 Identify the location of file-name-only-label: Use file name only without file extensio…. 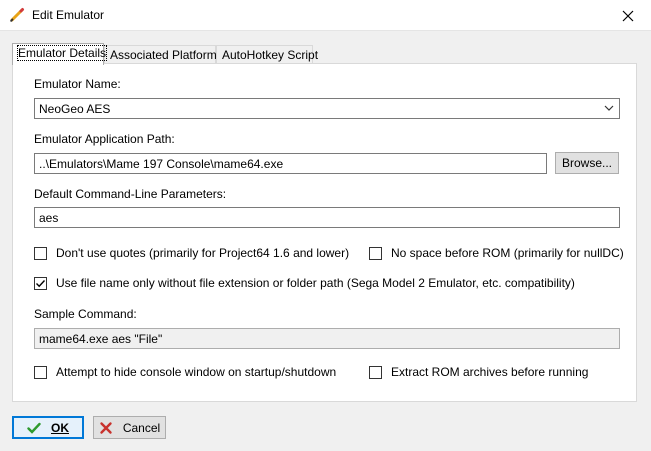
(315, 283).